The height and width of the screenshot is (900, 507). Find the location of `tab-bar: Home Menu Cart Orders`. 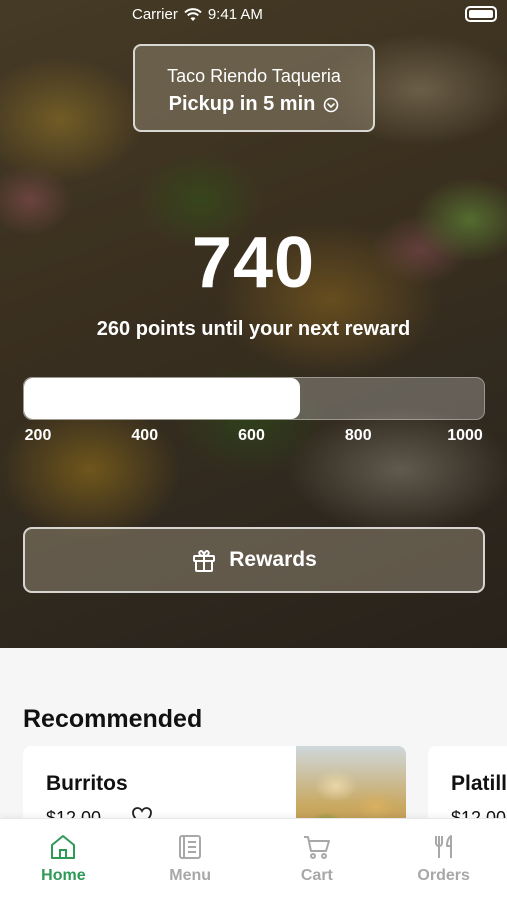

tab-bar: Home Menu Cart Orders is located at coordinates (253, 859).